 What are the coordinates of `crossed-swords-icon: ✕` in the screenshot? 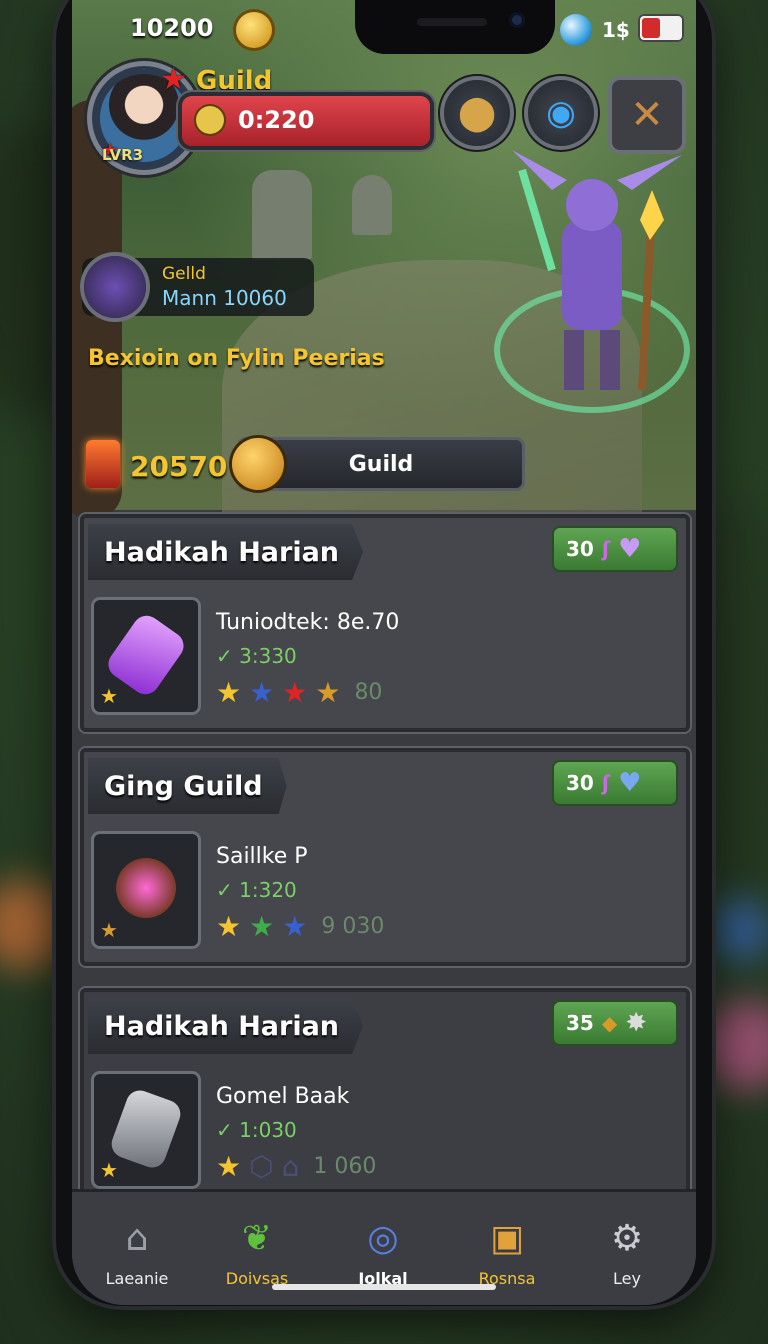 It's located at (647, 115).